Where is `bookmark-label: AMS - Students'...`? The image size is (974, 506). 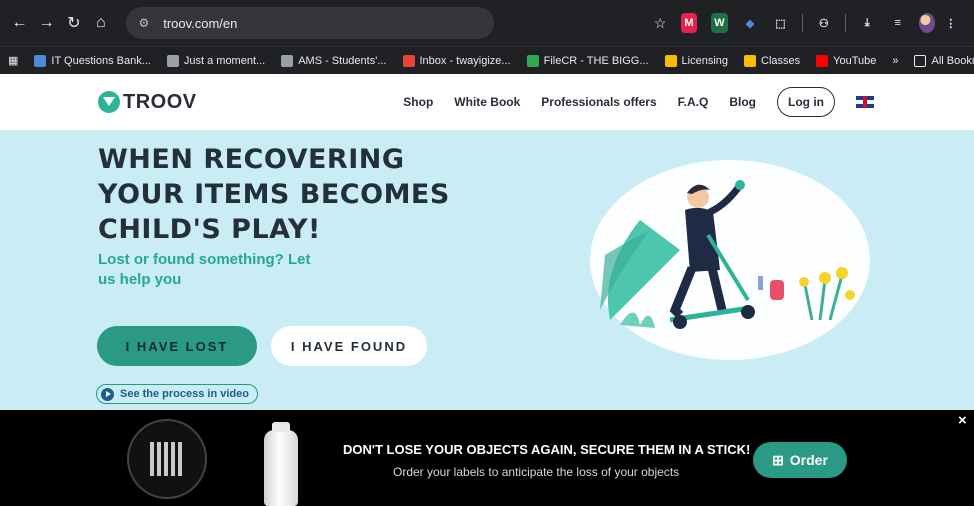 bookmark-label: AMS - Students'... is located at coordinates (342, 60).